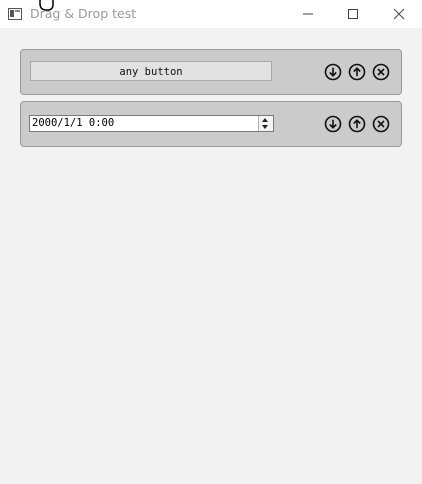  I want to click on datetime-edit, so click(151, 123).